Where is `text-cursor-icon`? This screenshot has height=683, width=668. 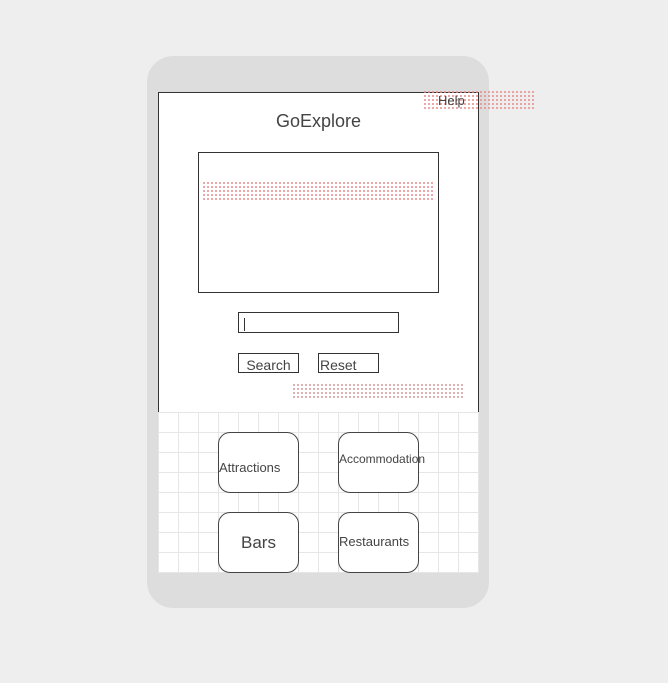
text-cursor-icon is located at coordinates (244, 324).